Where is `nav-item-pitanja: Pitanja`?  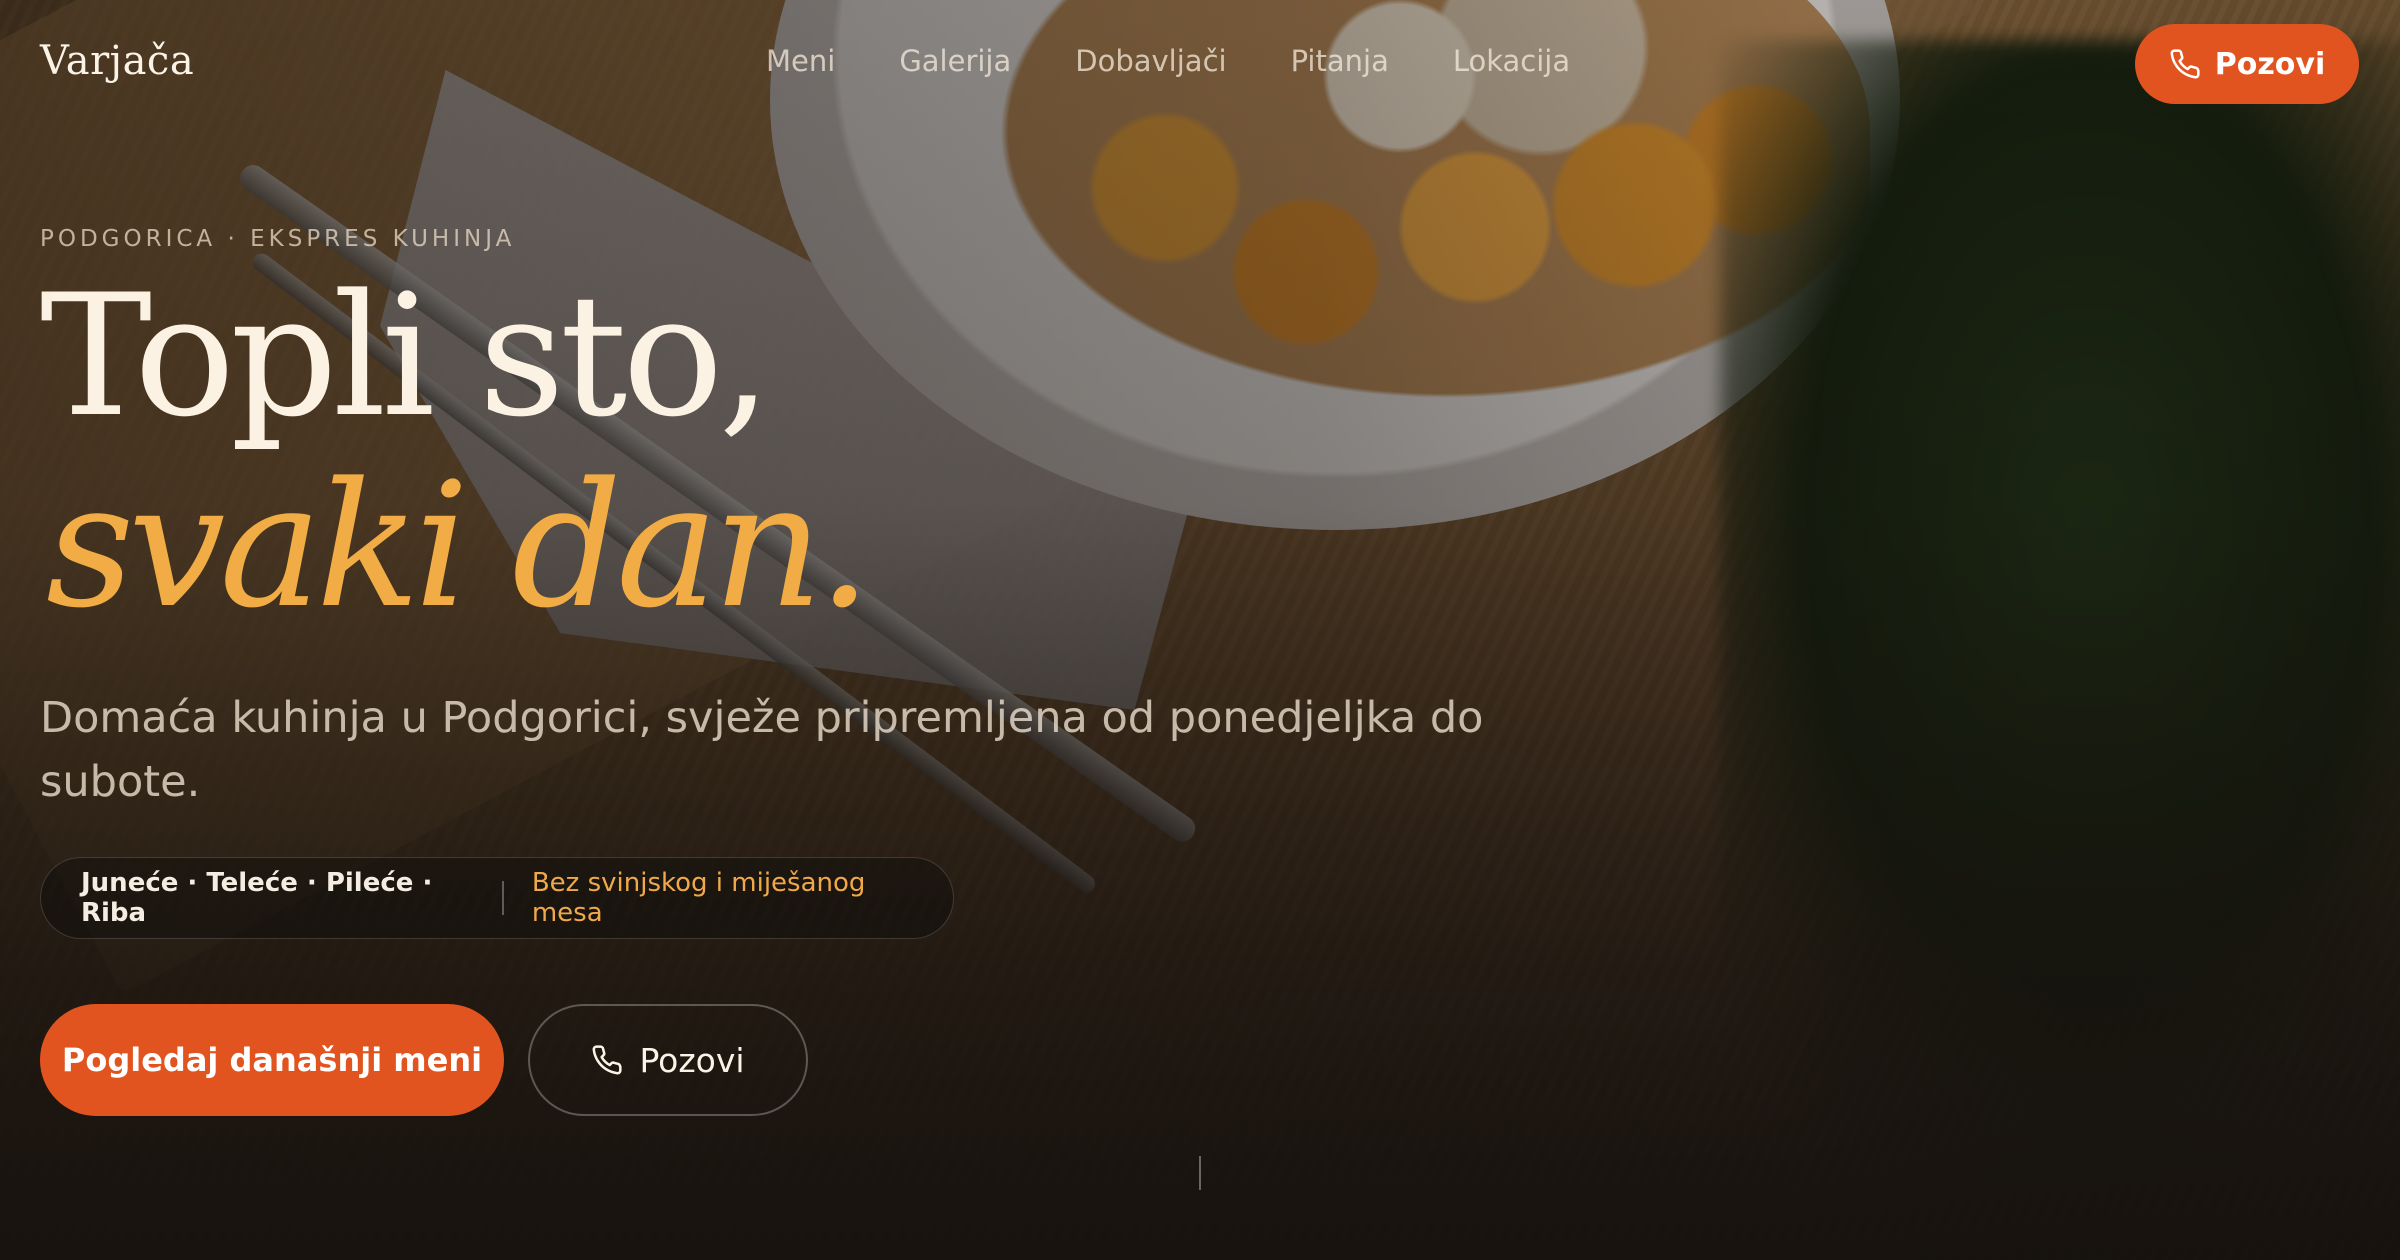 nav-item-pitanja: Pitanja is located at coordinates (1340, 61).